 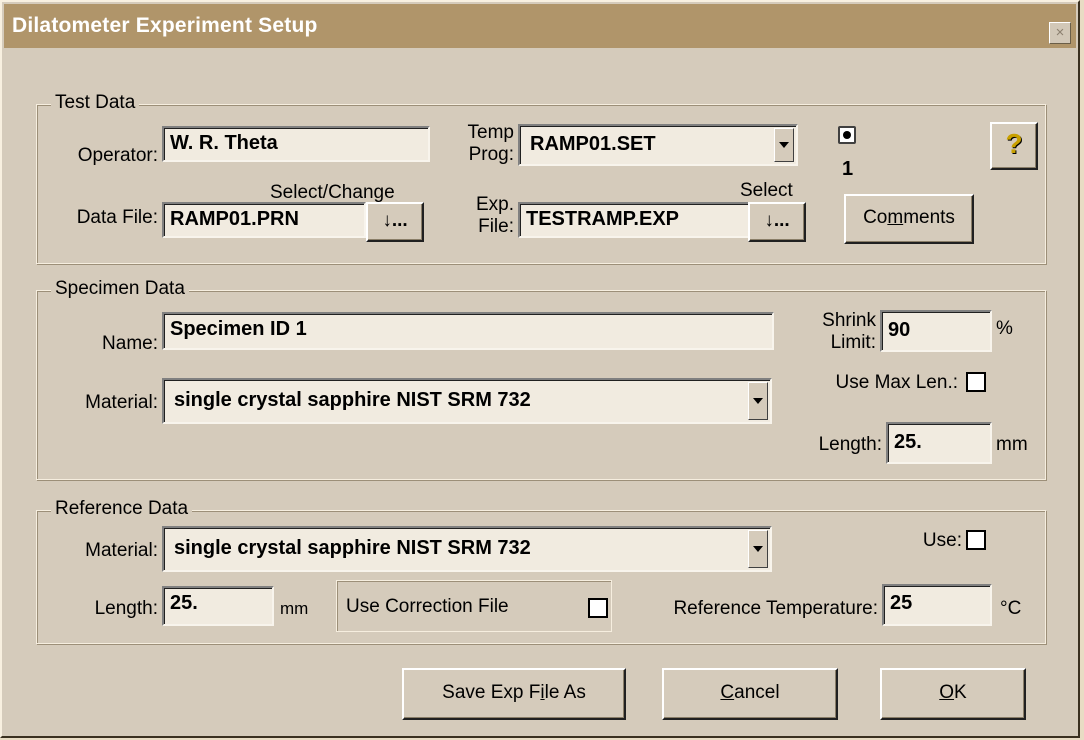 I want to click on operator-label: Operator:, so click(x=117, y=155).